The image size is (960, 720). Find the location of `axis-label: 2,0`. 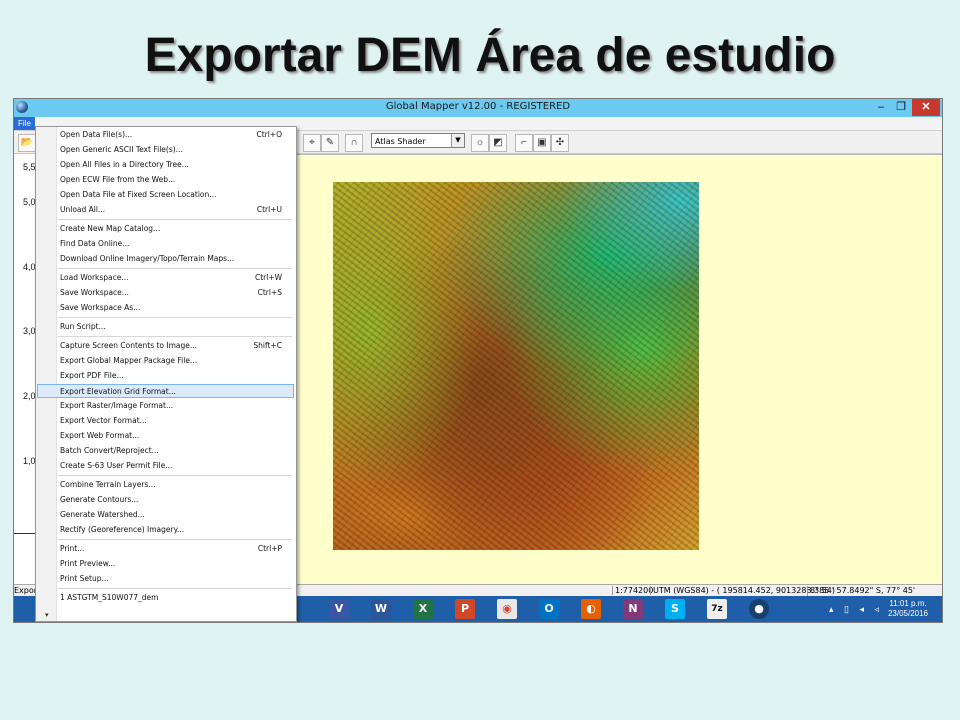

axis-label: 2,0 is located at coordinates (29, 396).